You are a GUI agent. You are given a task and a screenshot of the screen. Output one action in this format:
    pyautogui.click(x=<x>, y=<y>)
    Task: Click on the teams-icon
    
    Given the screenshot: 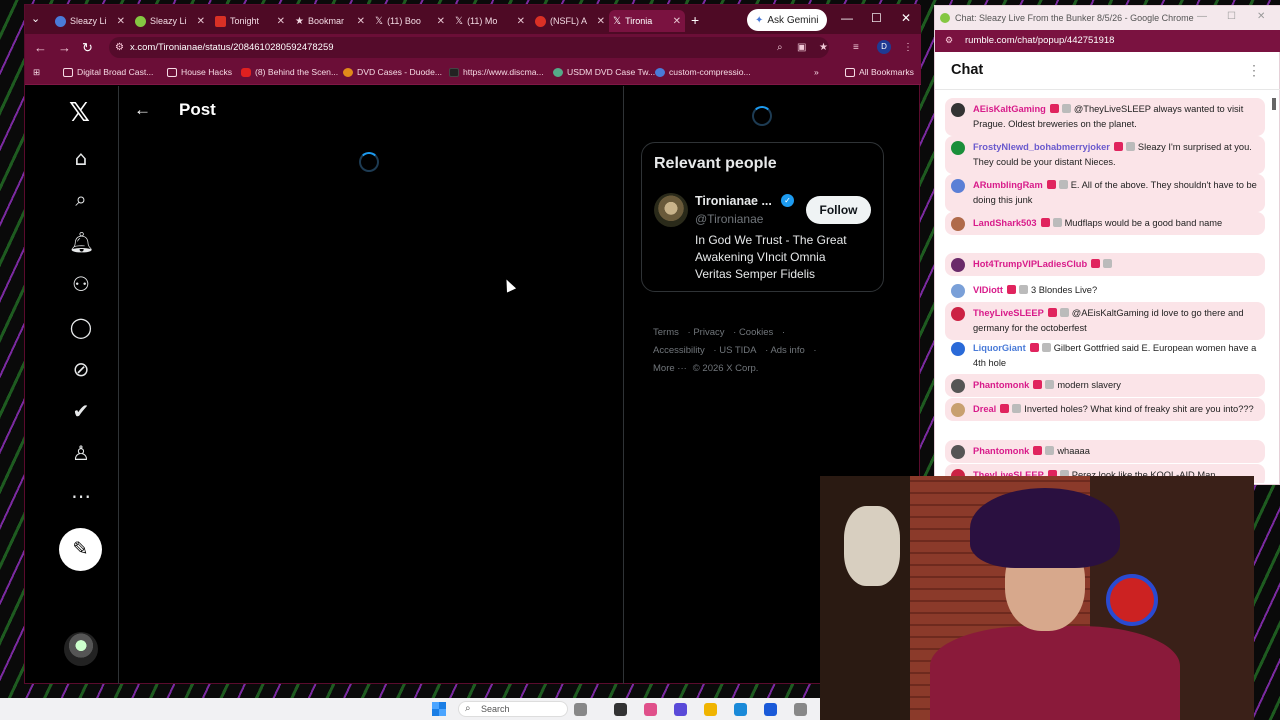 What is the action you would take?
    pyautogui.click(x=680, y=709)
    